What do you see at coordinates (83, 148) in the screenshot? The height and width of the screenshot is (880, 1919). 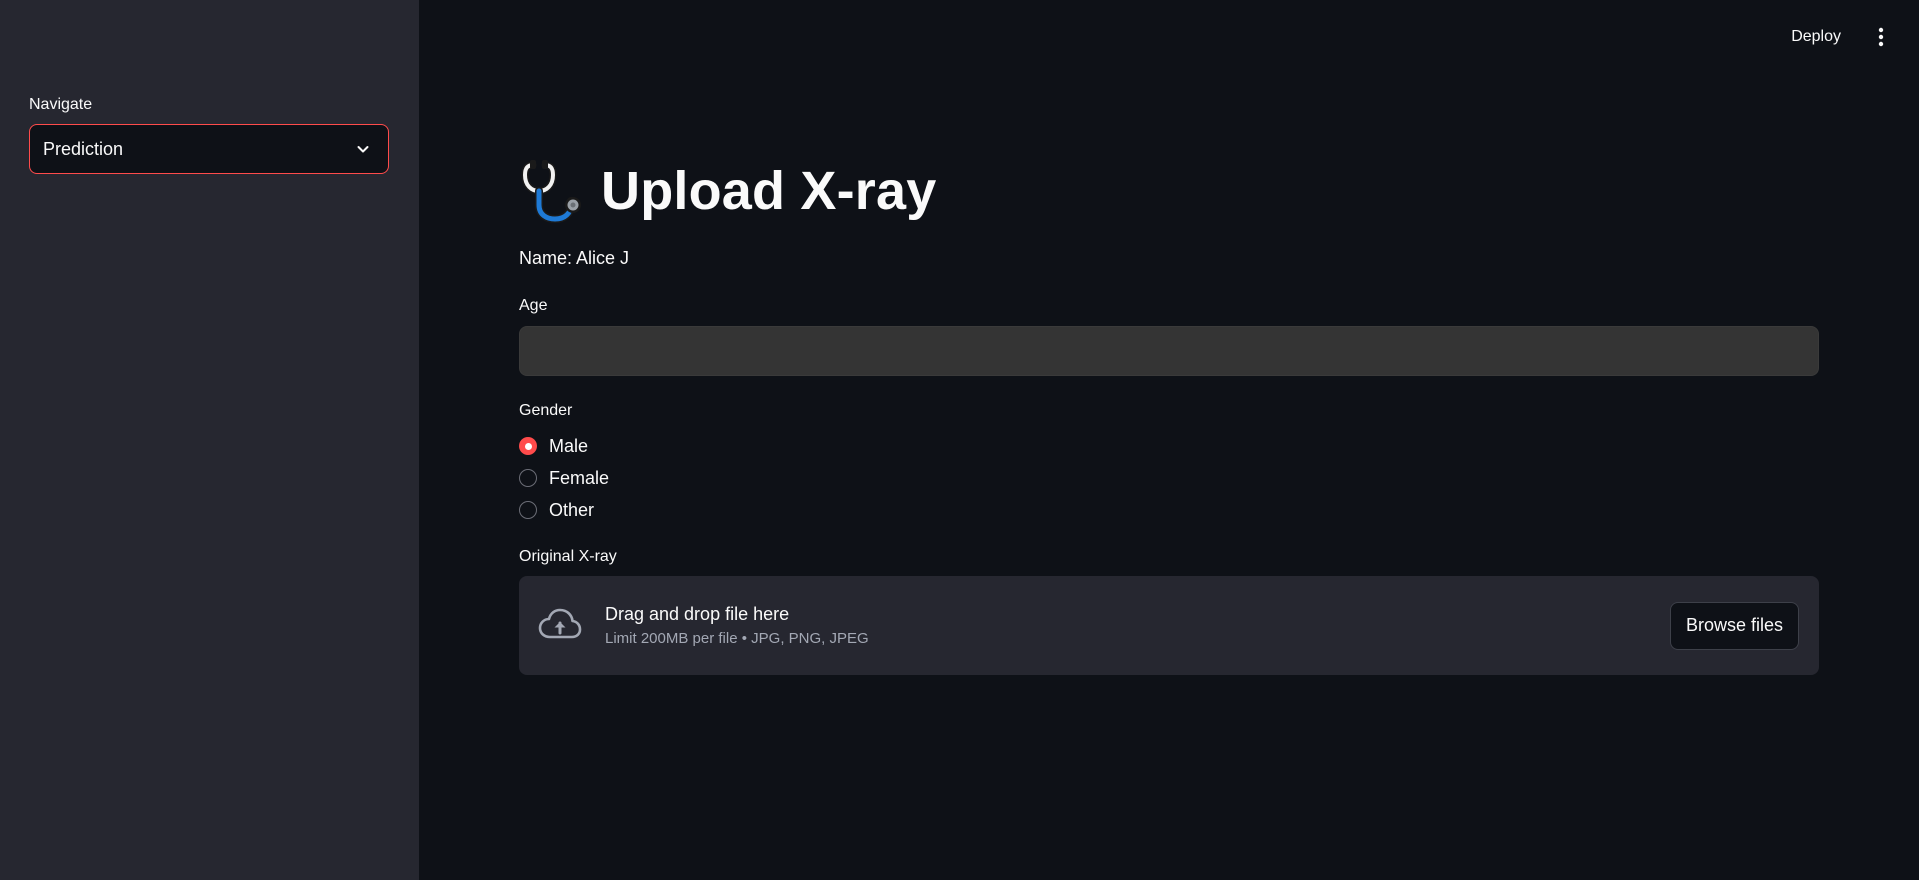 I see `navigate-selected-value: Prediction` at bounding box center [83, 148].